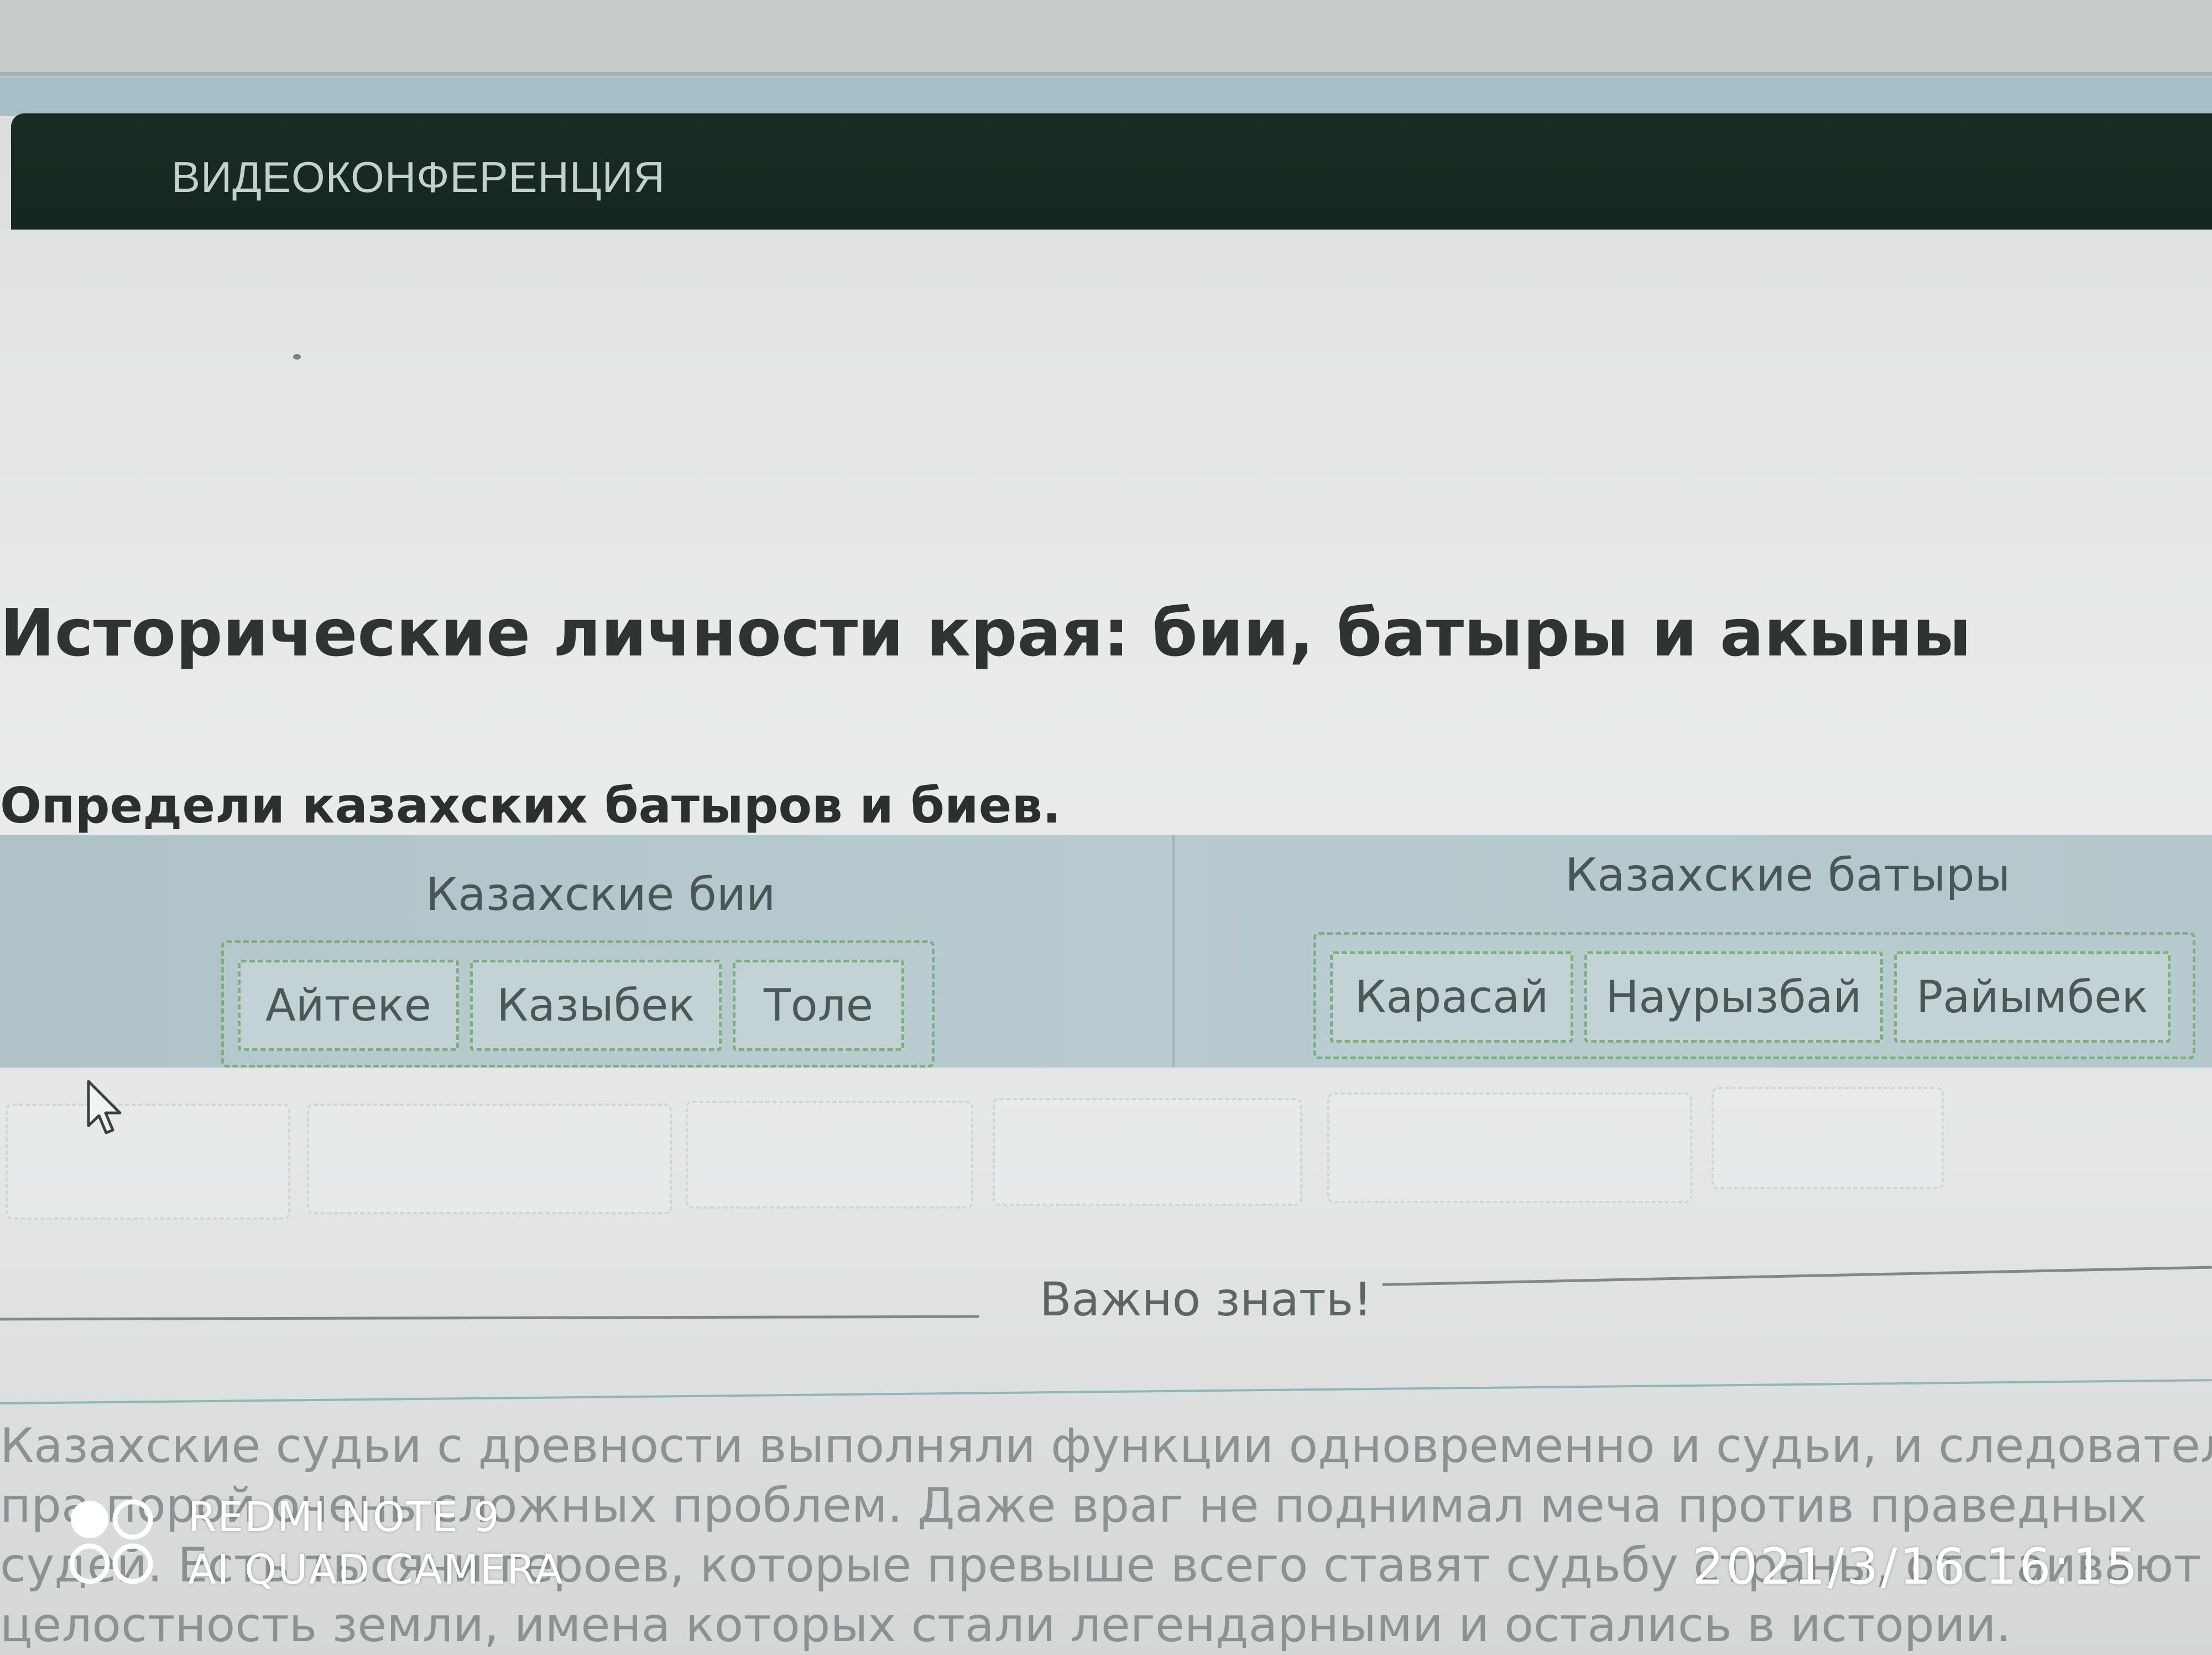  I want to click on photo-timestamp: 2021/3/16 16:15, so click(1916, 1567).